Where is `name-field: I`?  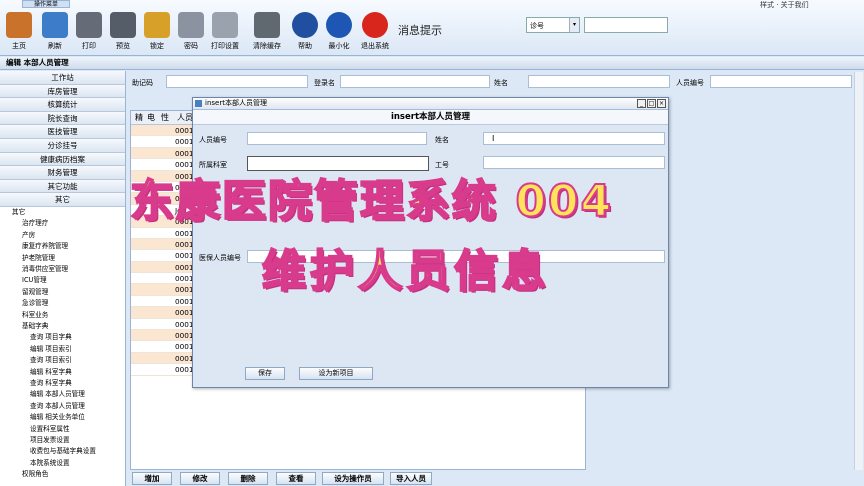
name-field: I is located at coordinates (574, 138).